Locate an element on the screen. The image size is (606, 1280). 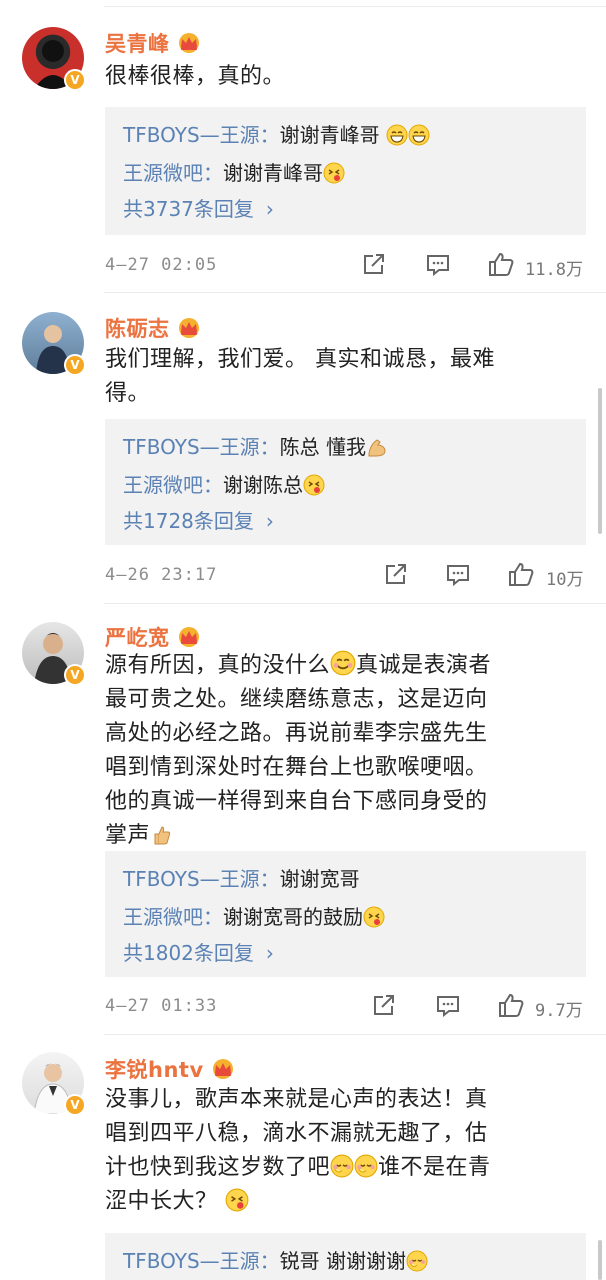
text-line: 得。 is located at coordinates (128, 393).